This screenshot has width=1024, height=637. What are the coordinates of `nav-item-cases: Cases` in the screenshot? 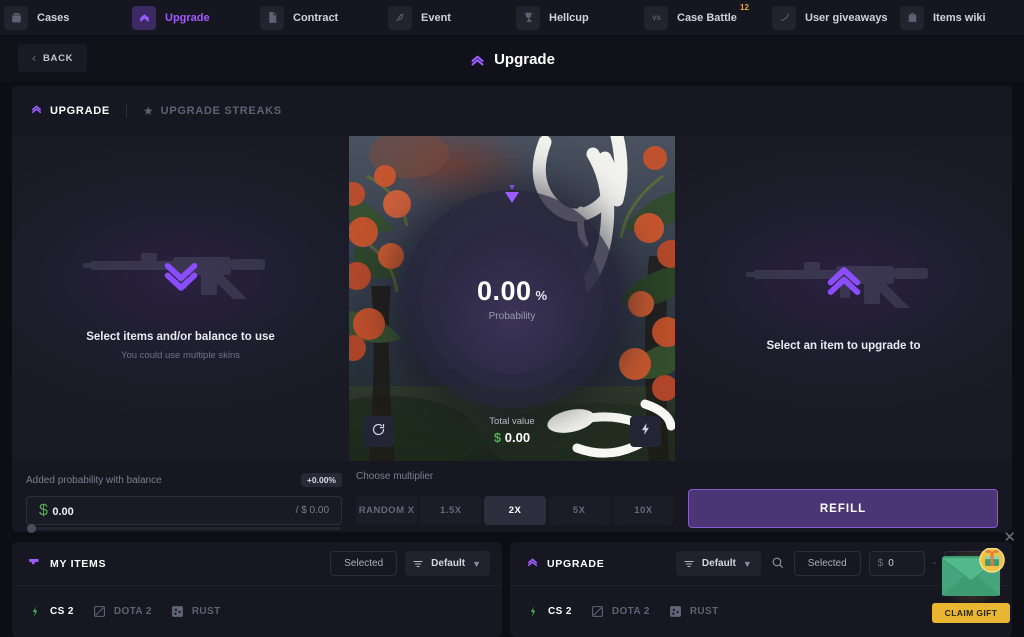 It's located at (64, 18).